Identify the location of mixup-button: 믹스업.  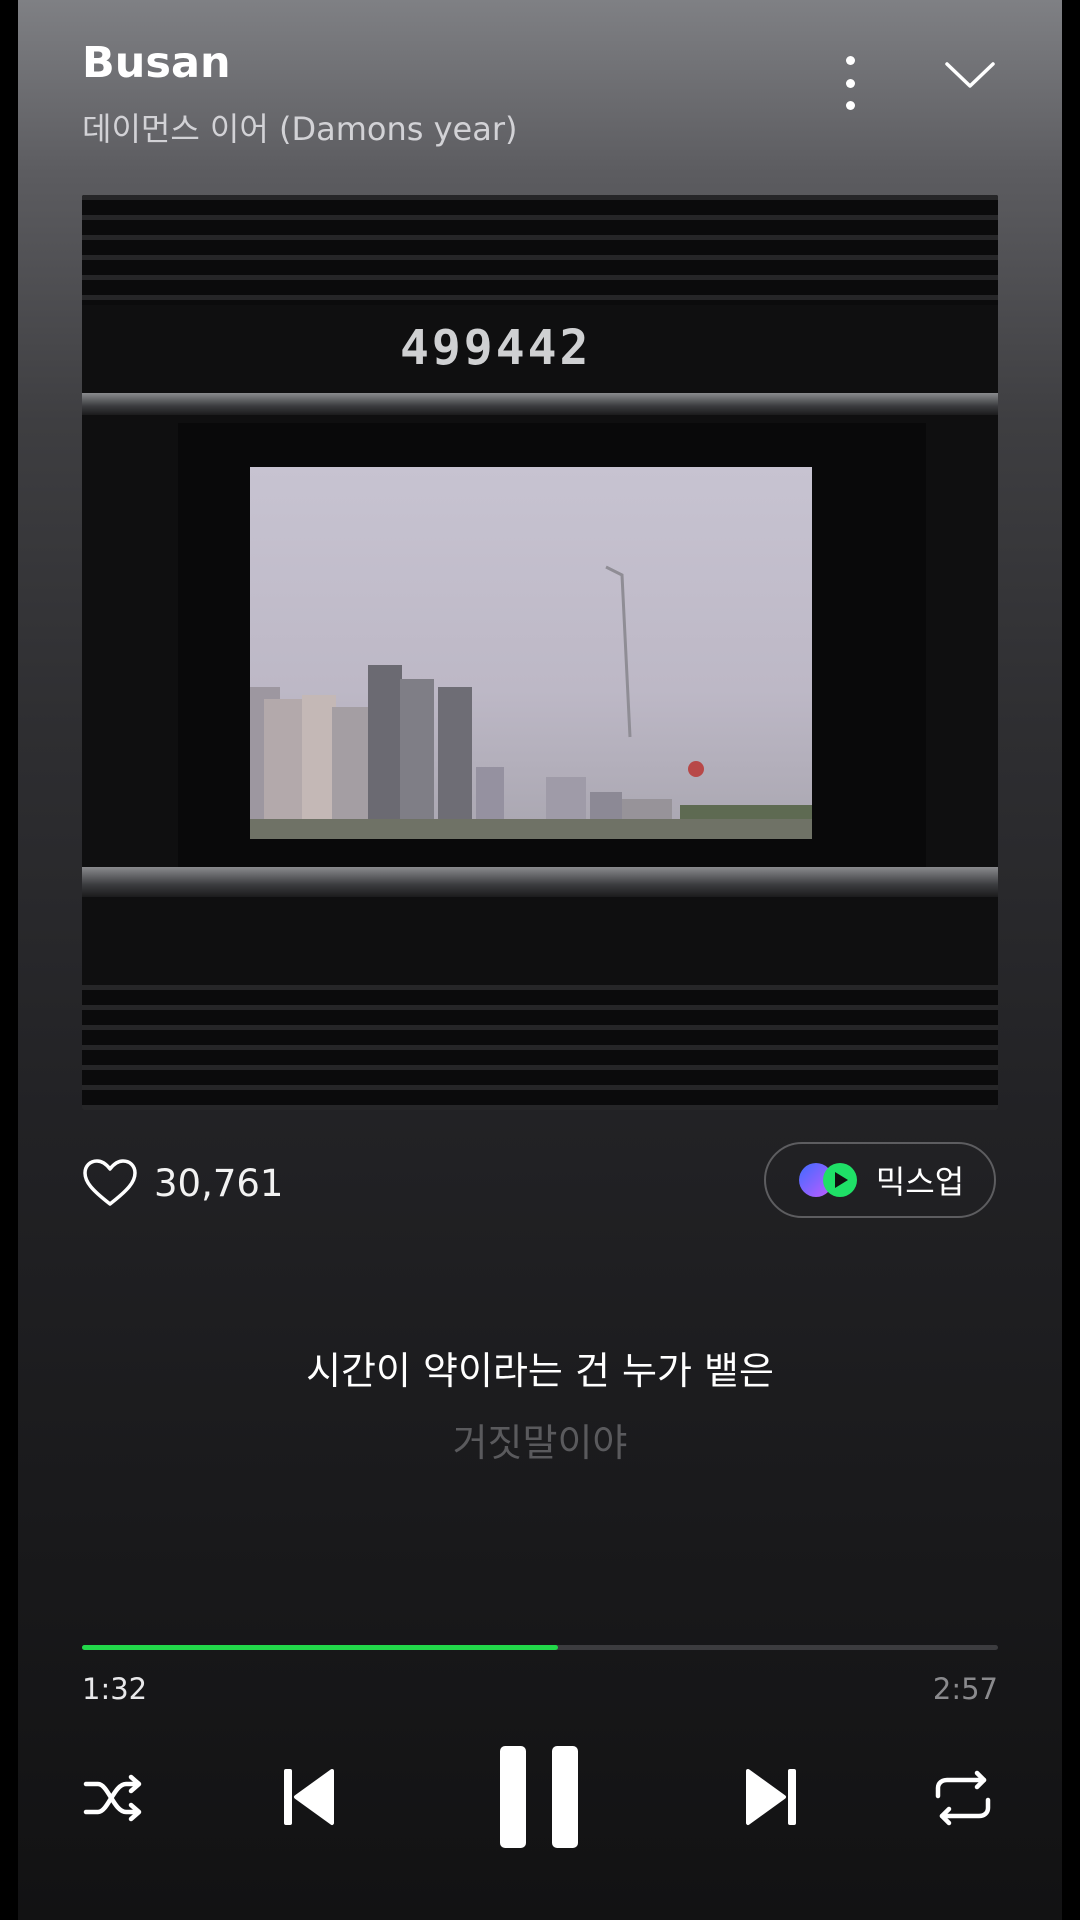
(880, 1180).